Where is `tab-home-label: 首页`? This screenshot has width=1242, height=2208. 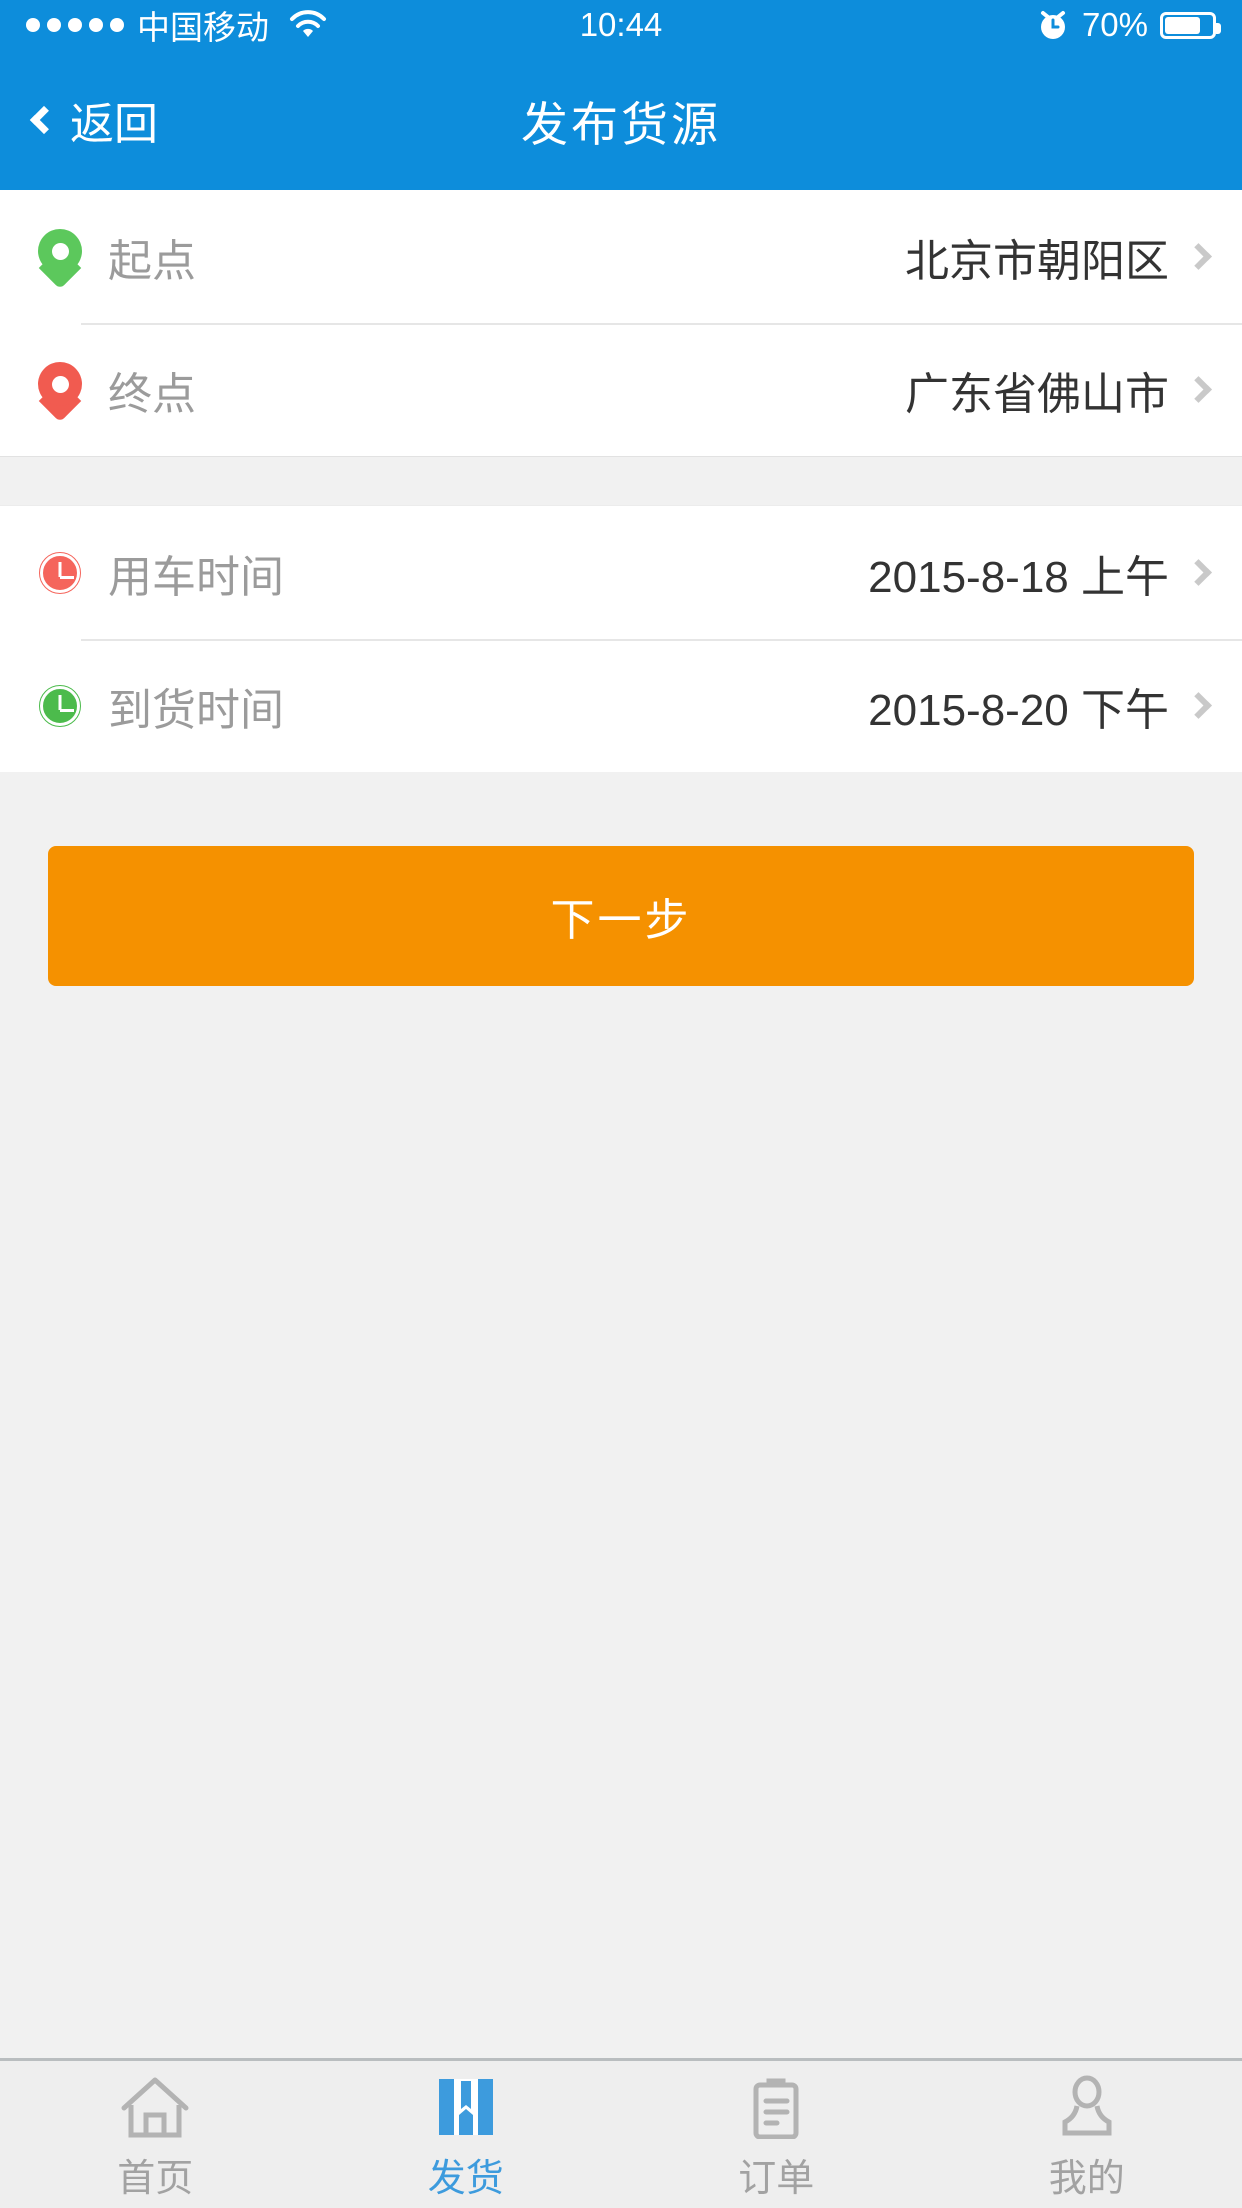
tab-home-label: 首页 is located at coordinates (155, 2179).